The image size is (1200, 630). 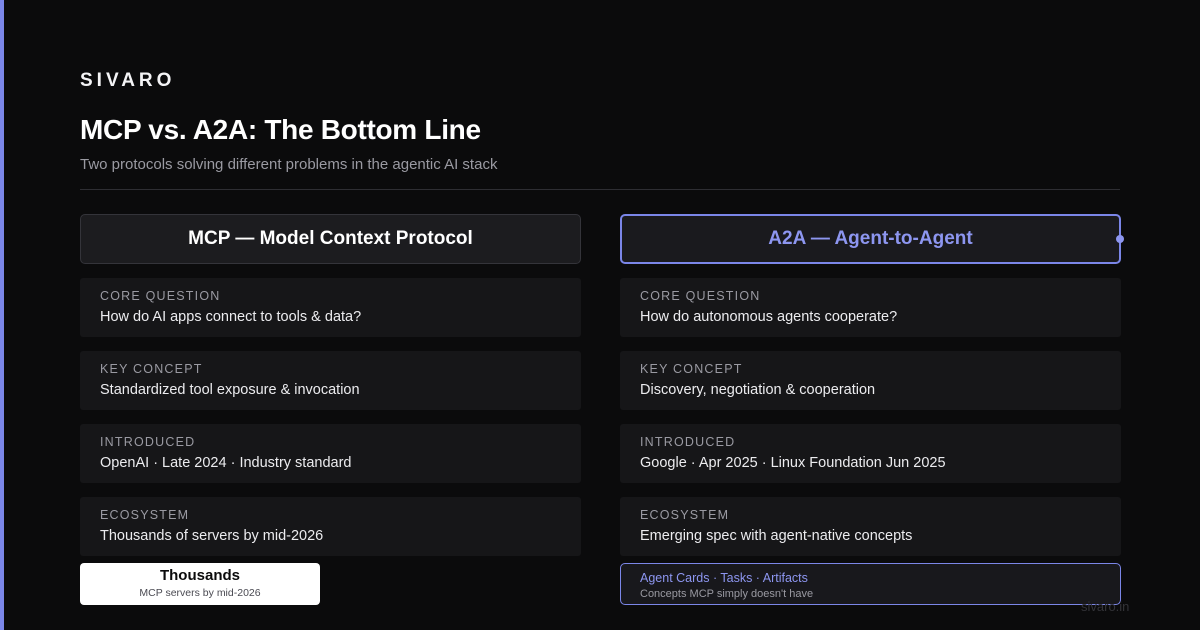 I want to click on stat-value: Thousands, so click(x=199, y=575).